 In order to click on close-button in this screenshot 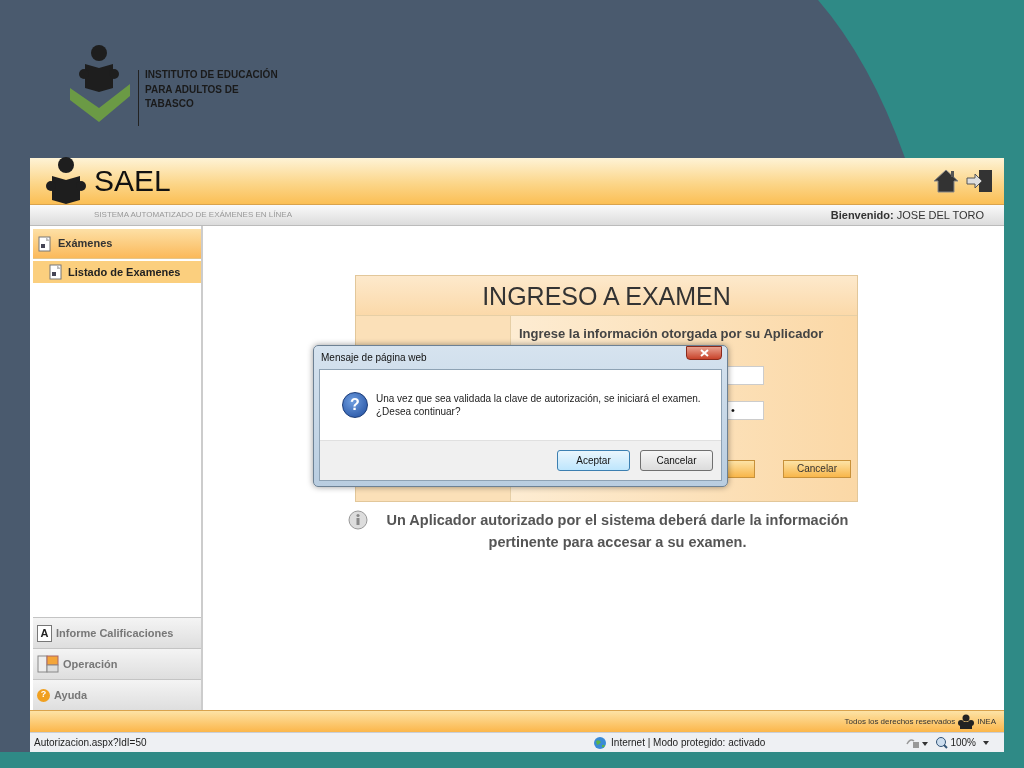, I will do `click(704, 353)`.